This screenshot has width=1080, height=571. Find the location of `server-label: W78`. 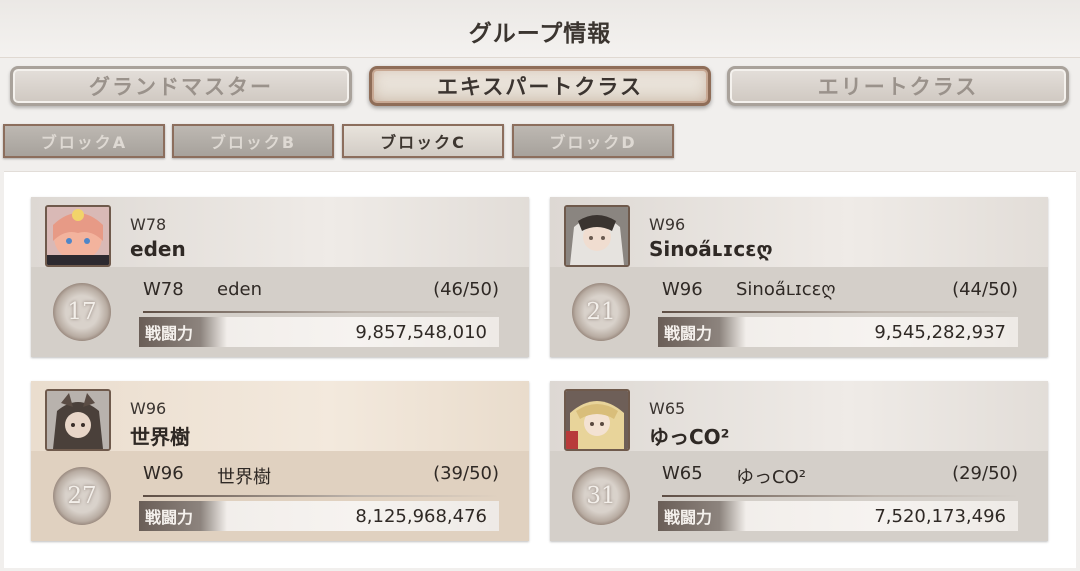

server-label: W78 is located at coordinates (148, 224).